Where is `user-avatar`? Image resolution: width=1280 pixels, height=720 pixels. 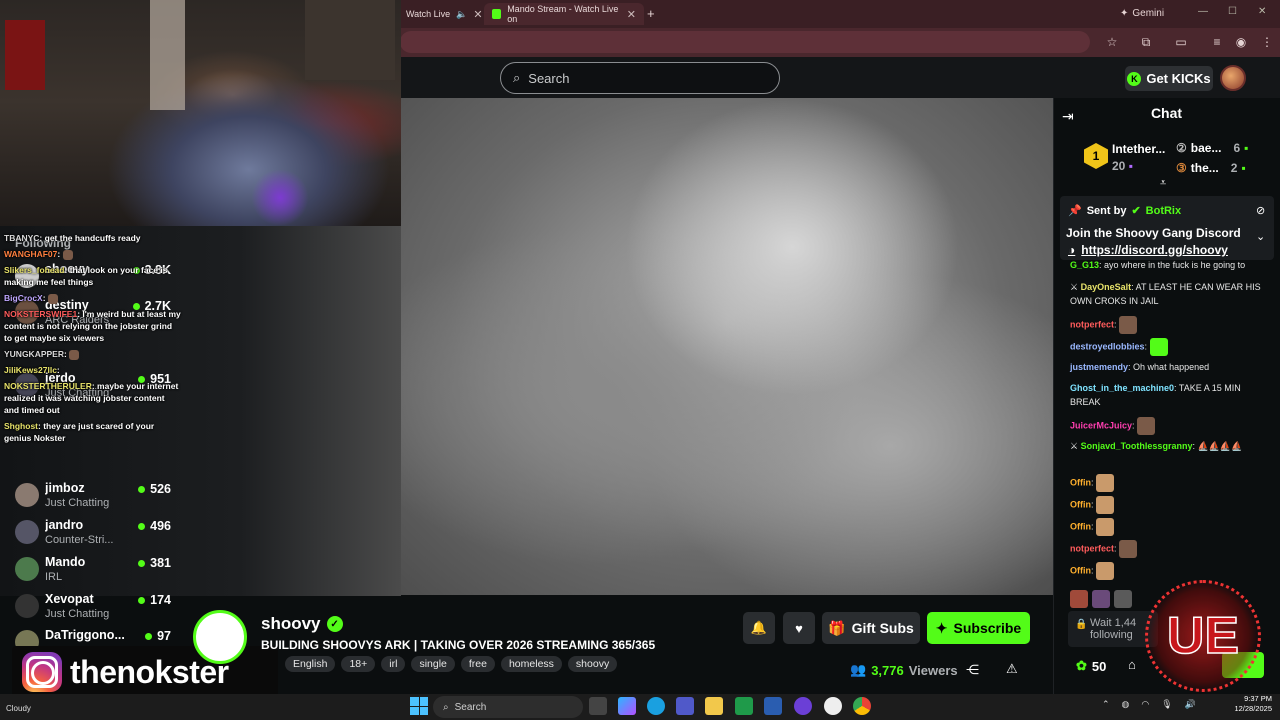
user-avatar is located at coordinates (1233, 78).